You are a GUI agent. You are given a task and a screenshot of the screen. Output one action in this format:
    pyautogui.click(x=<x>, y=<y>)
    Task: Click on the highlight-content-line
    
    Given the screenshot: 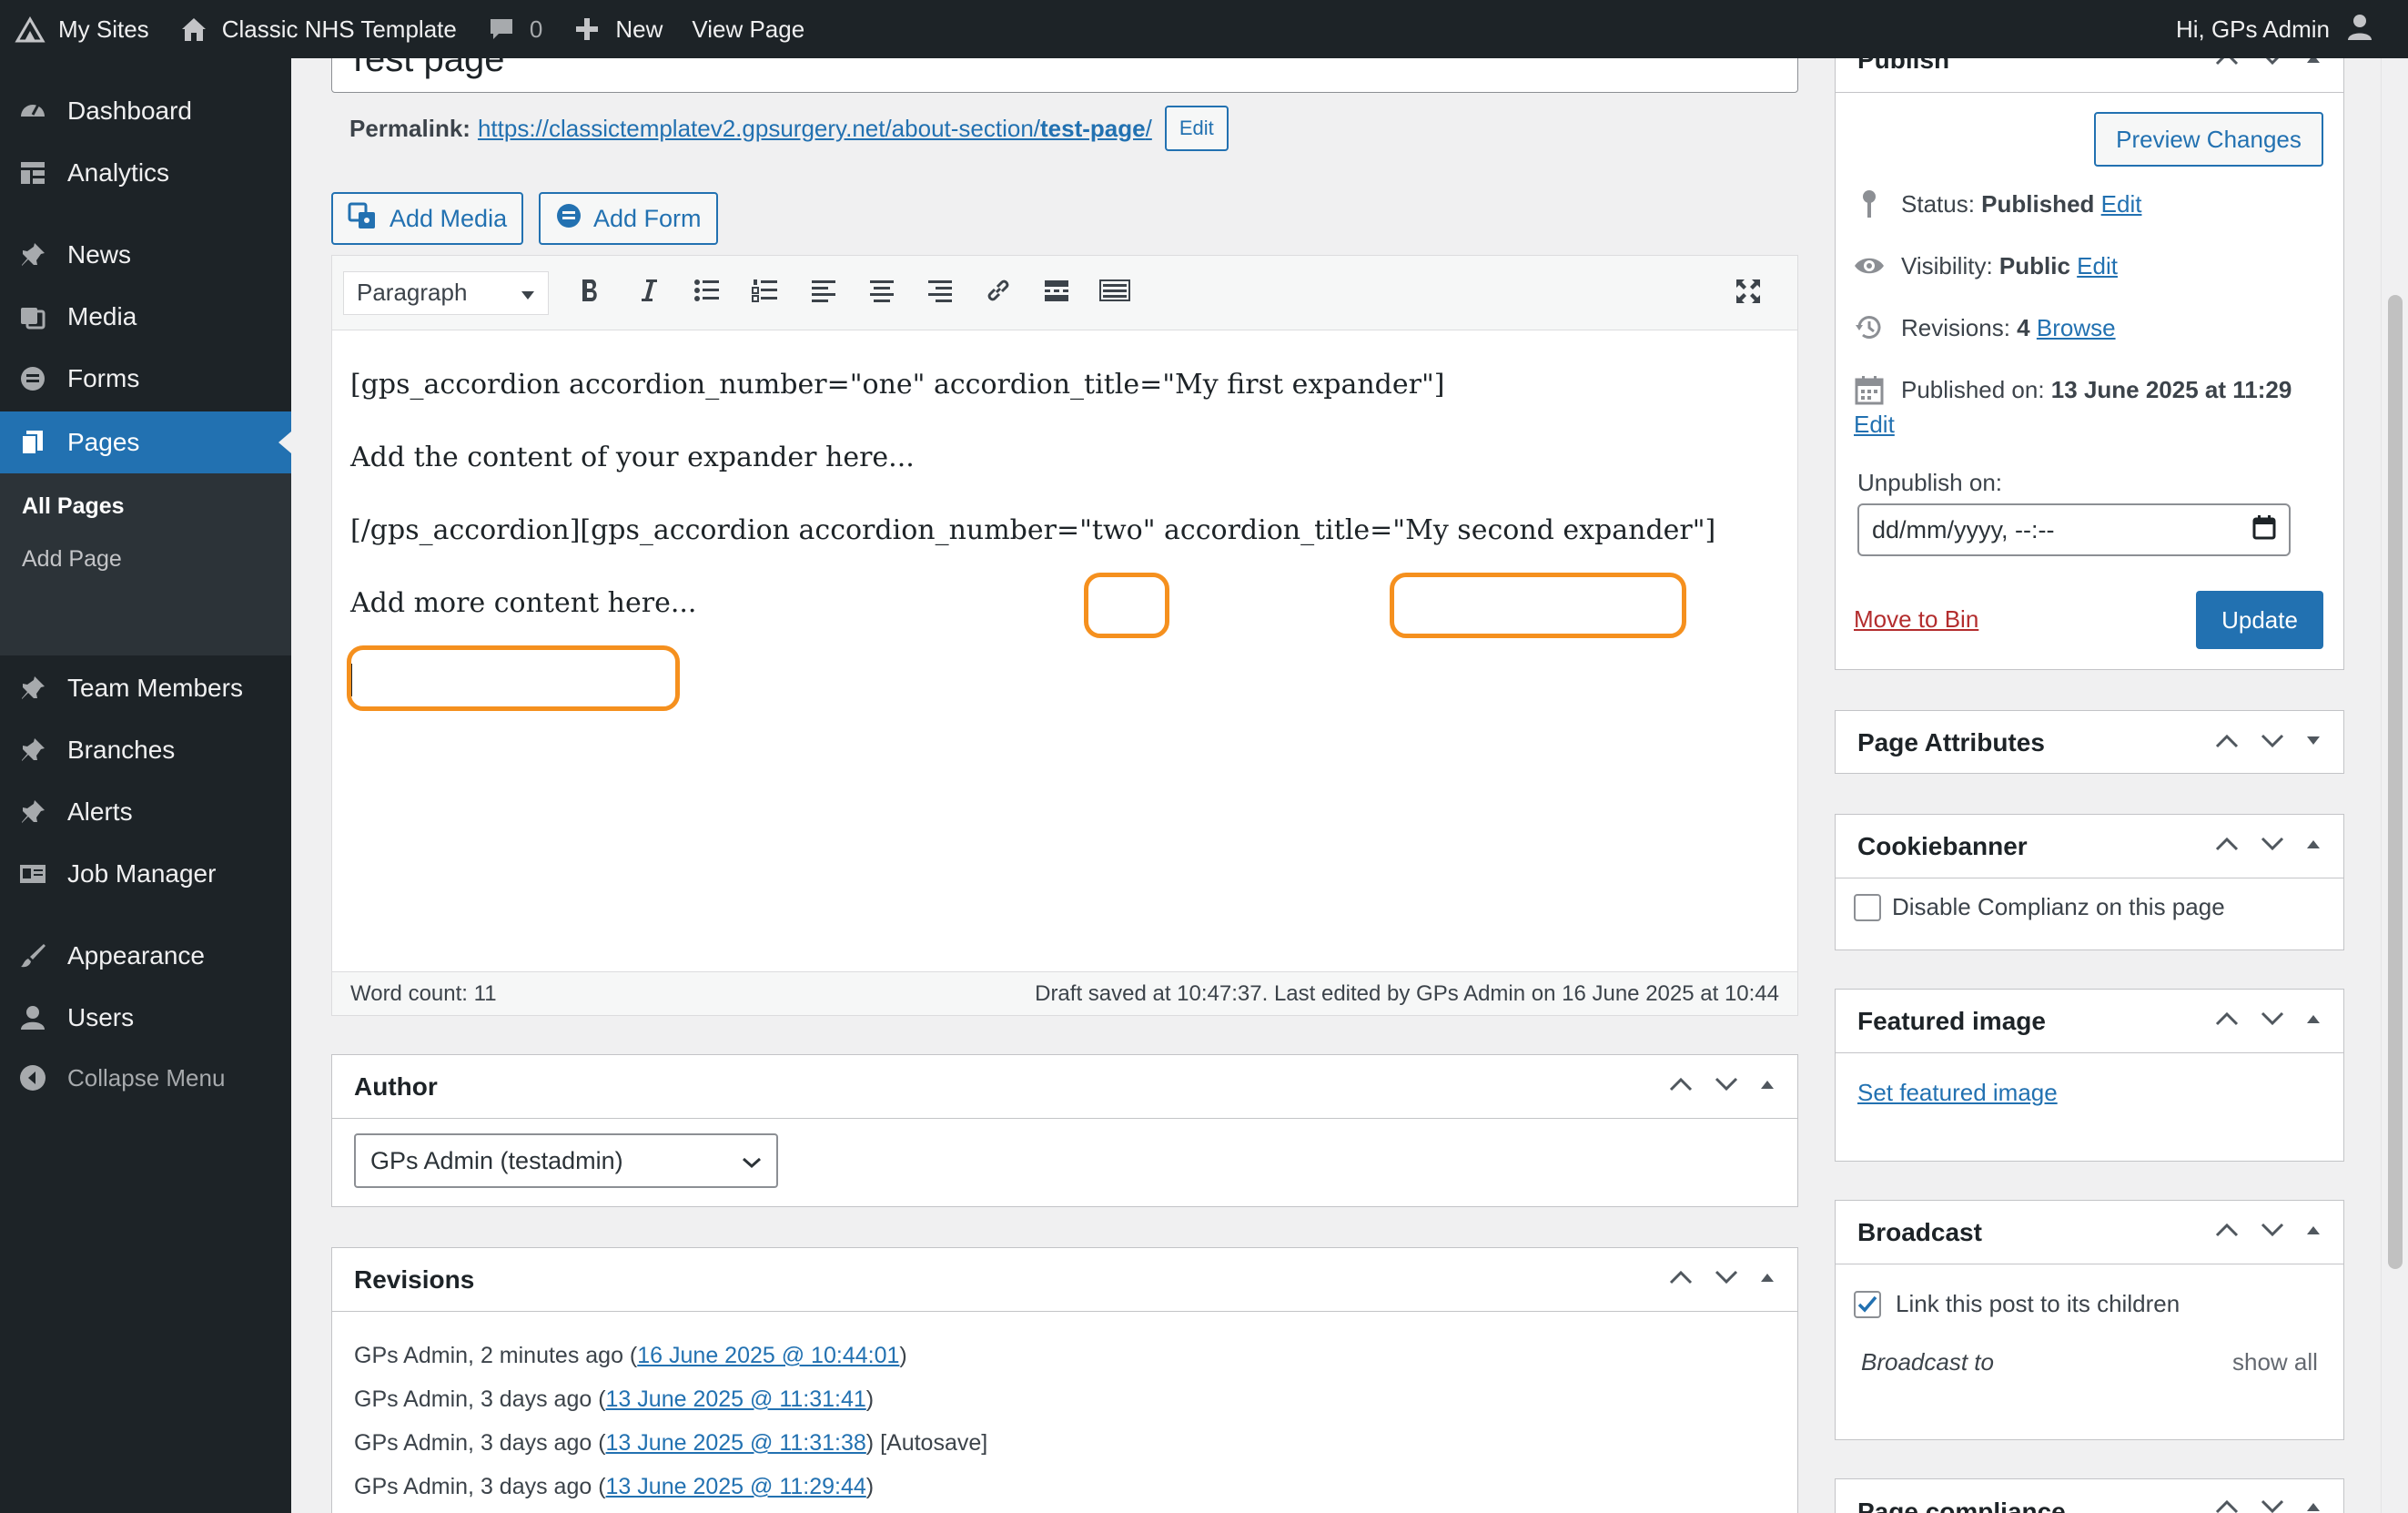 What is the action you would take?
    pyautogui.click(x=513, y=678)
    